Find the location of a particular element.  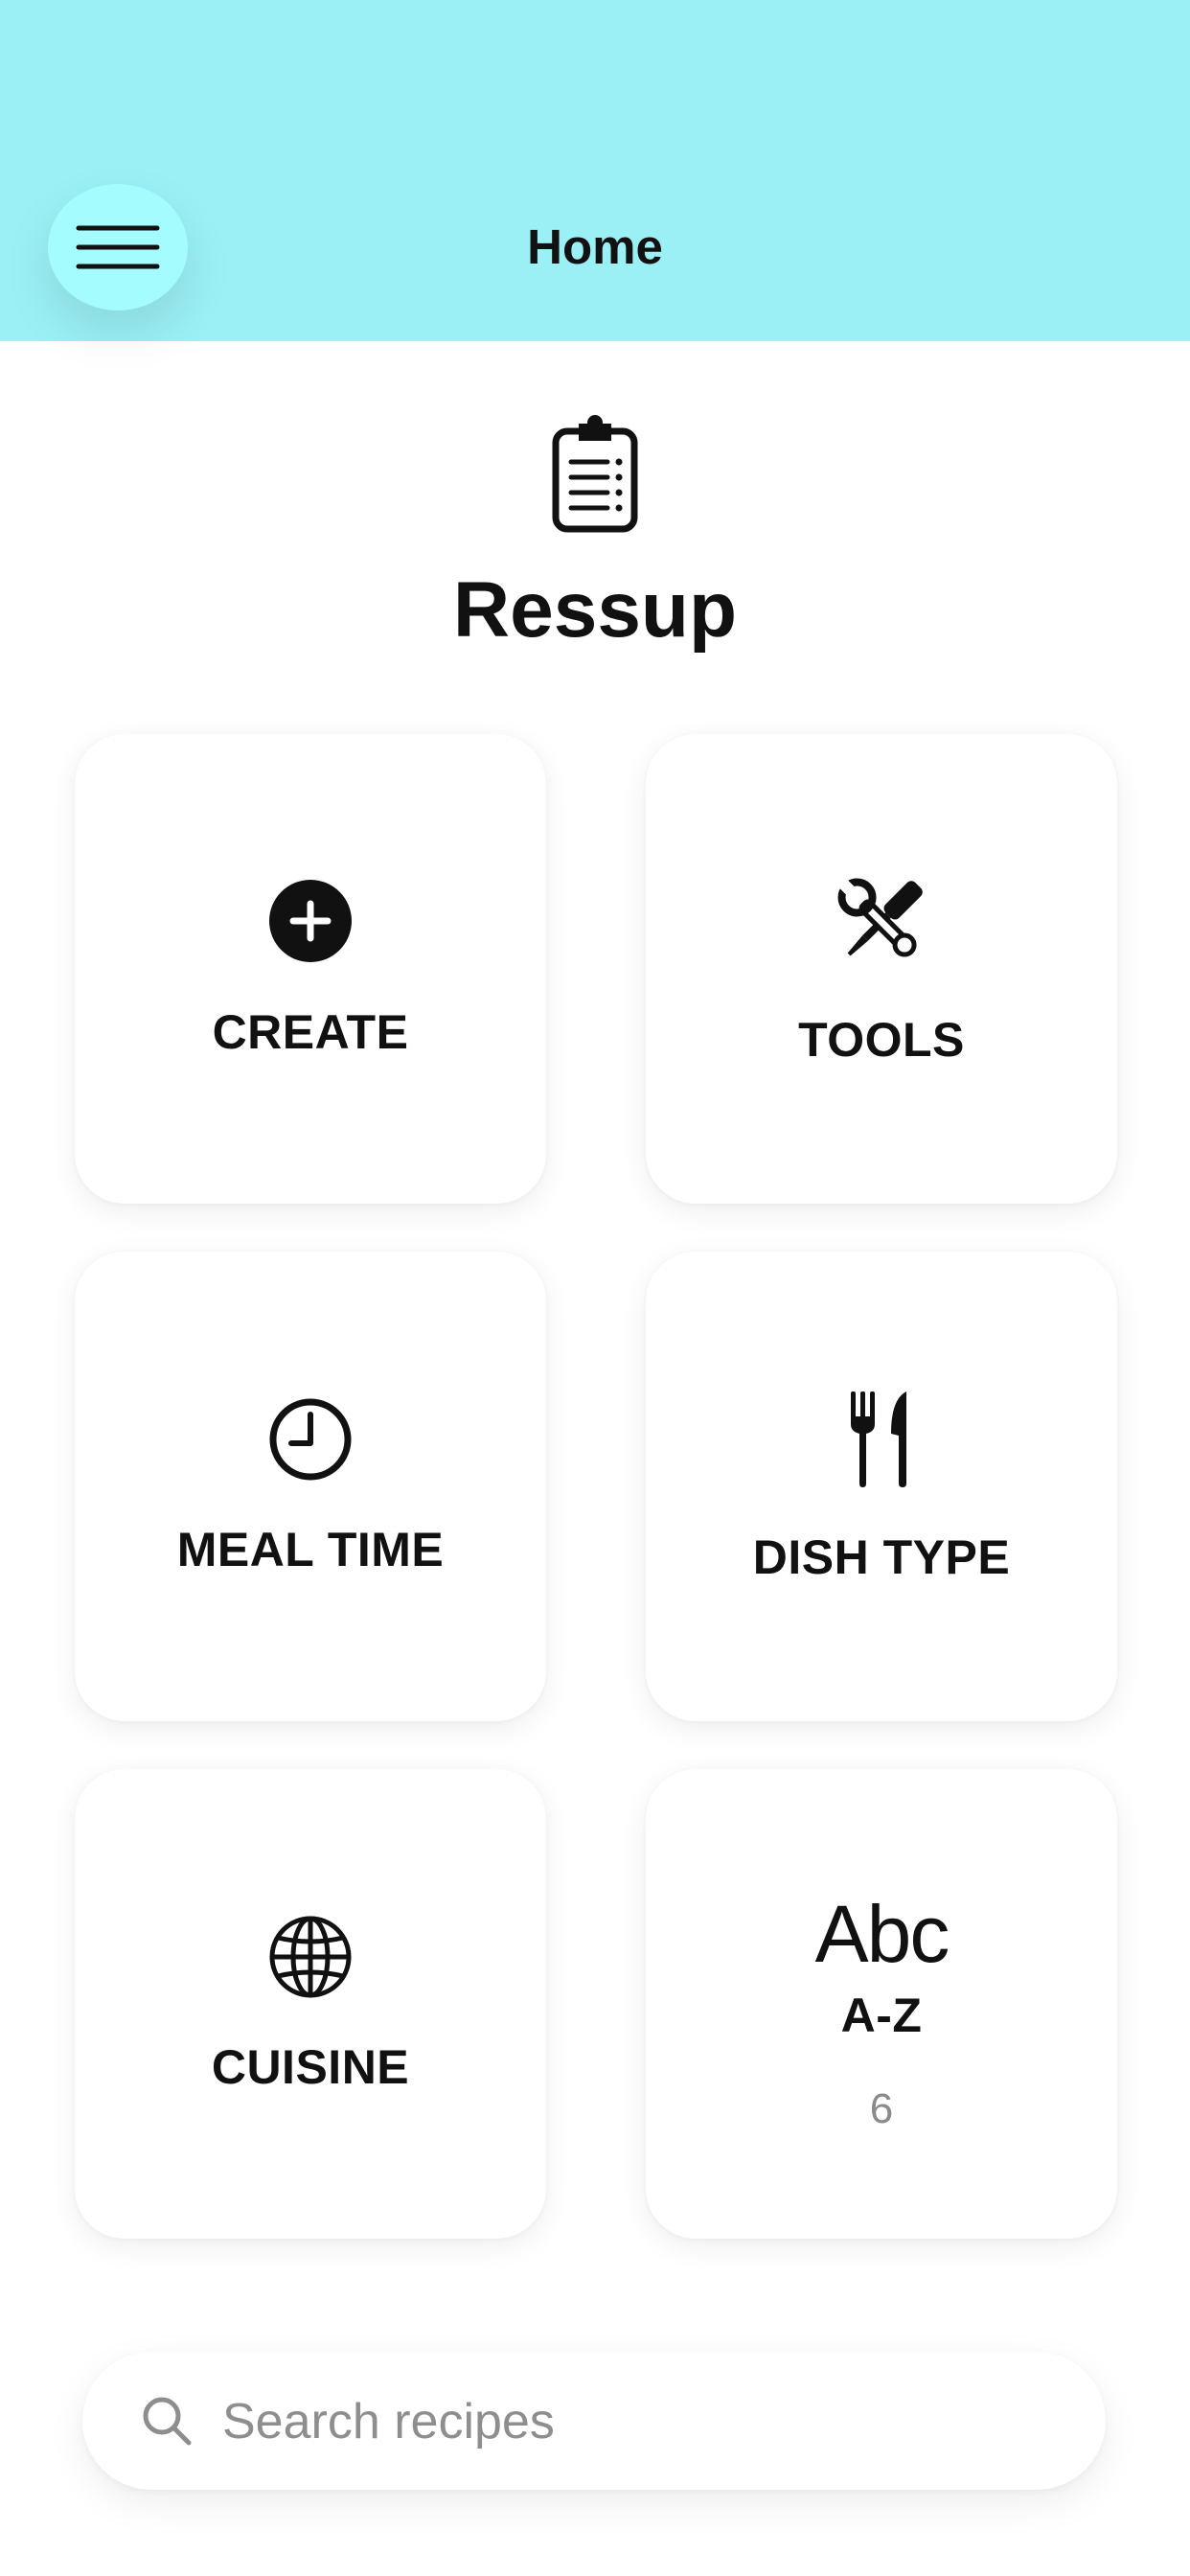

a-z-tile: Abc A-Z 6 is located at coordinates (882, 2004).